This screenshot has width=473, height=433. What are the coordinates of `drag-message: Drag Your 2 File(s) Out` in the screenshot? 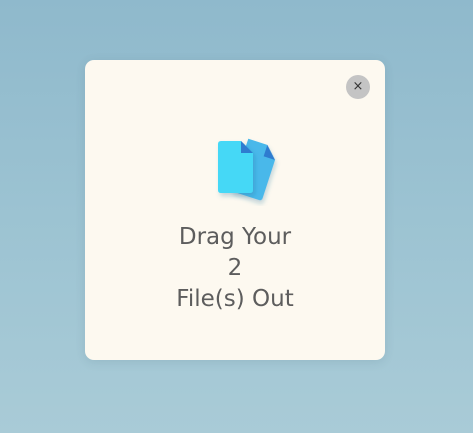 It's located at (235, 268).